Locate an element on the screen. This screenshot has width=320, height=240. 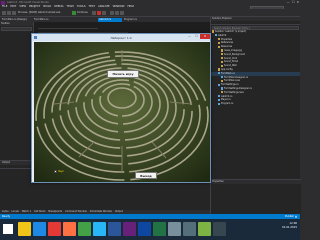
step-over-icon is located at coordinates (117, 13).